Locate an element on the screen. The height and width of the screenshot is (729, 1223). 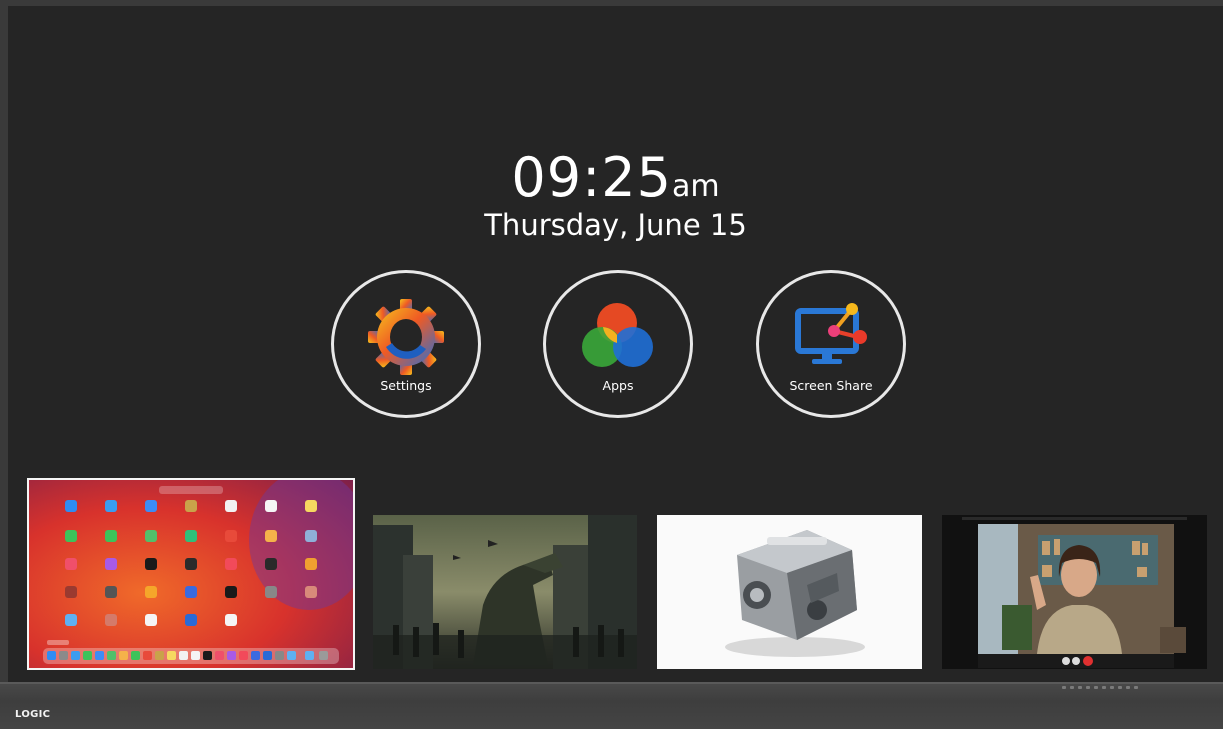
engine-image is located at coordinates (789, 592).